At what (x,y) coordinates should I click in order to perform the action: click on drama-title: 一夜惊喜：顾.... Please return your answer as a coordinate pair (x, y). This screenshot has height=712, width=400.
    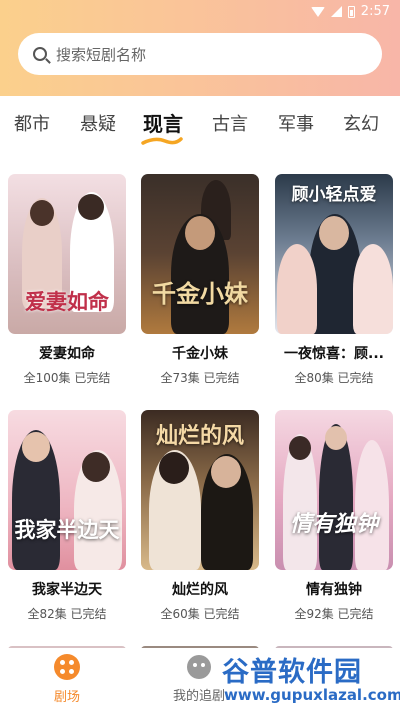
    Looking at the image, I should click on (334, 354).